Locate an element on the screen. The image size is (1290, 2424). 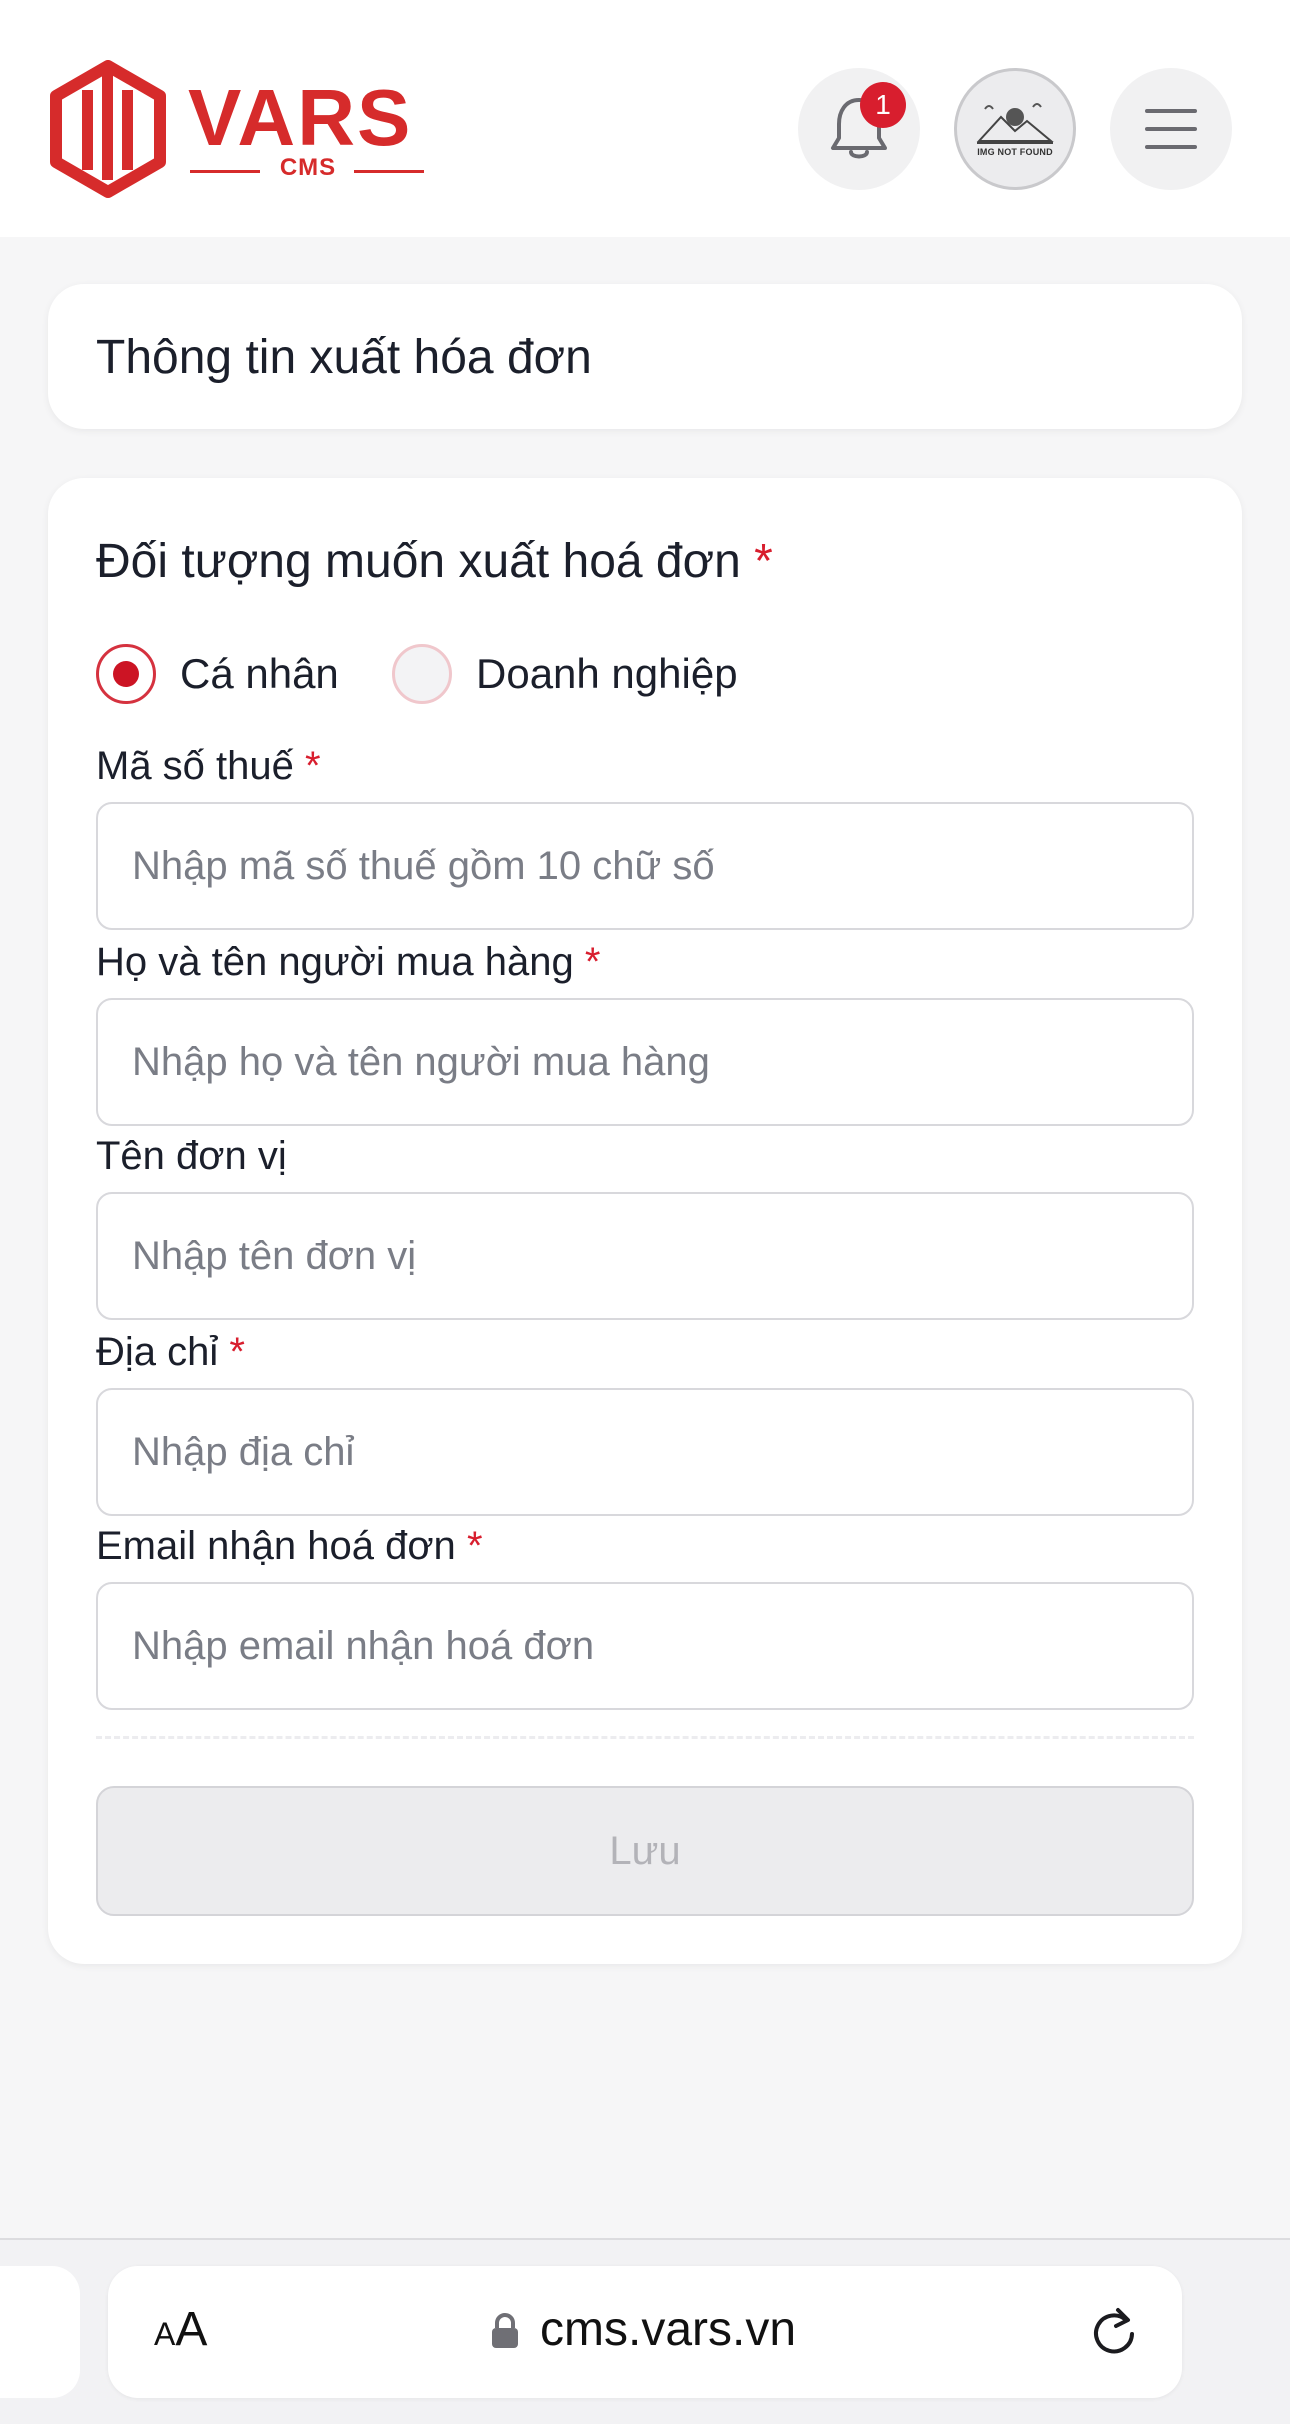
menu-icon is located at coordinates (1171, 129).